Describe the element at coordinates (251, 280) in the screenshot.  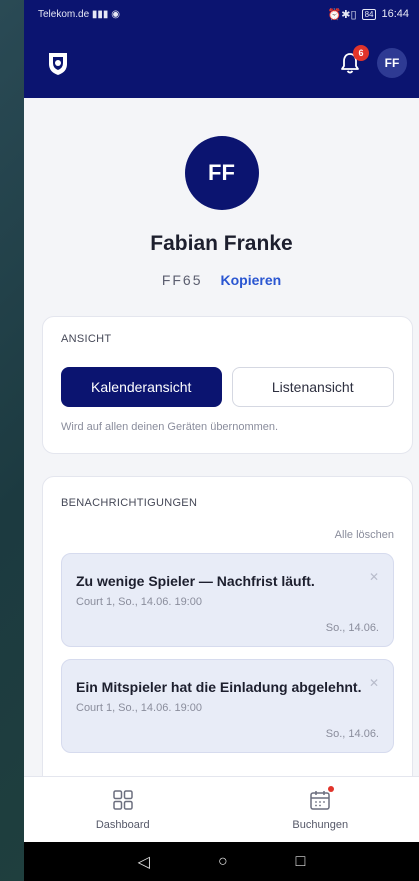
I see `copy-code-link: Kopieren` at that location.